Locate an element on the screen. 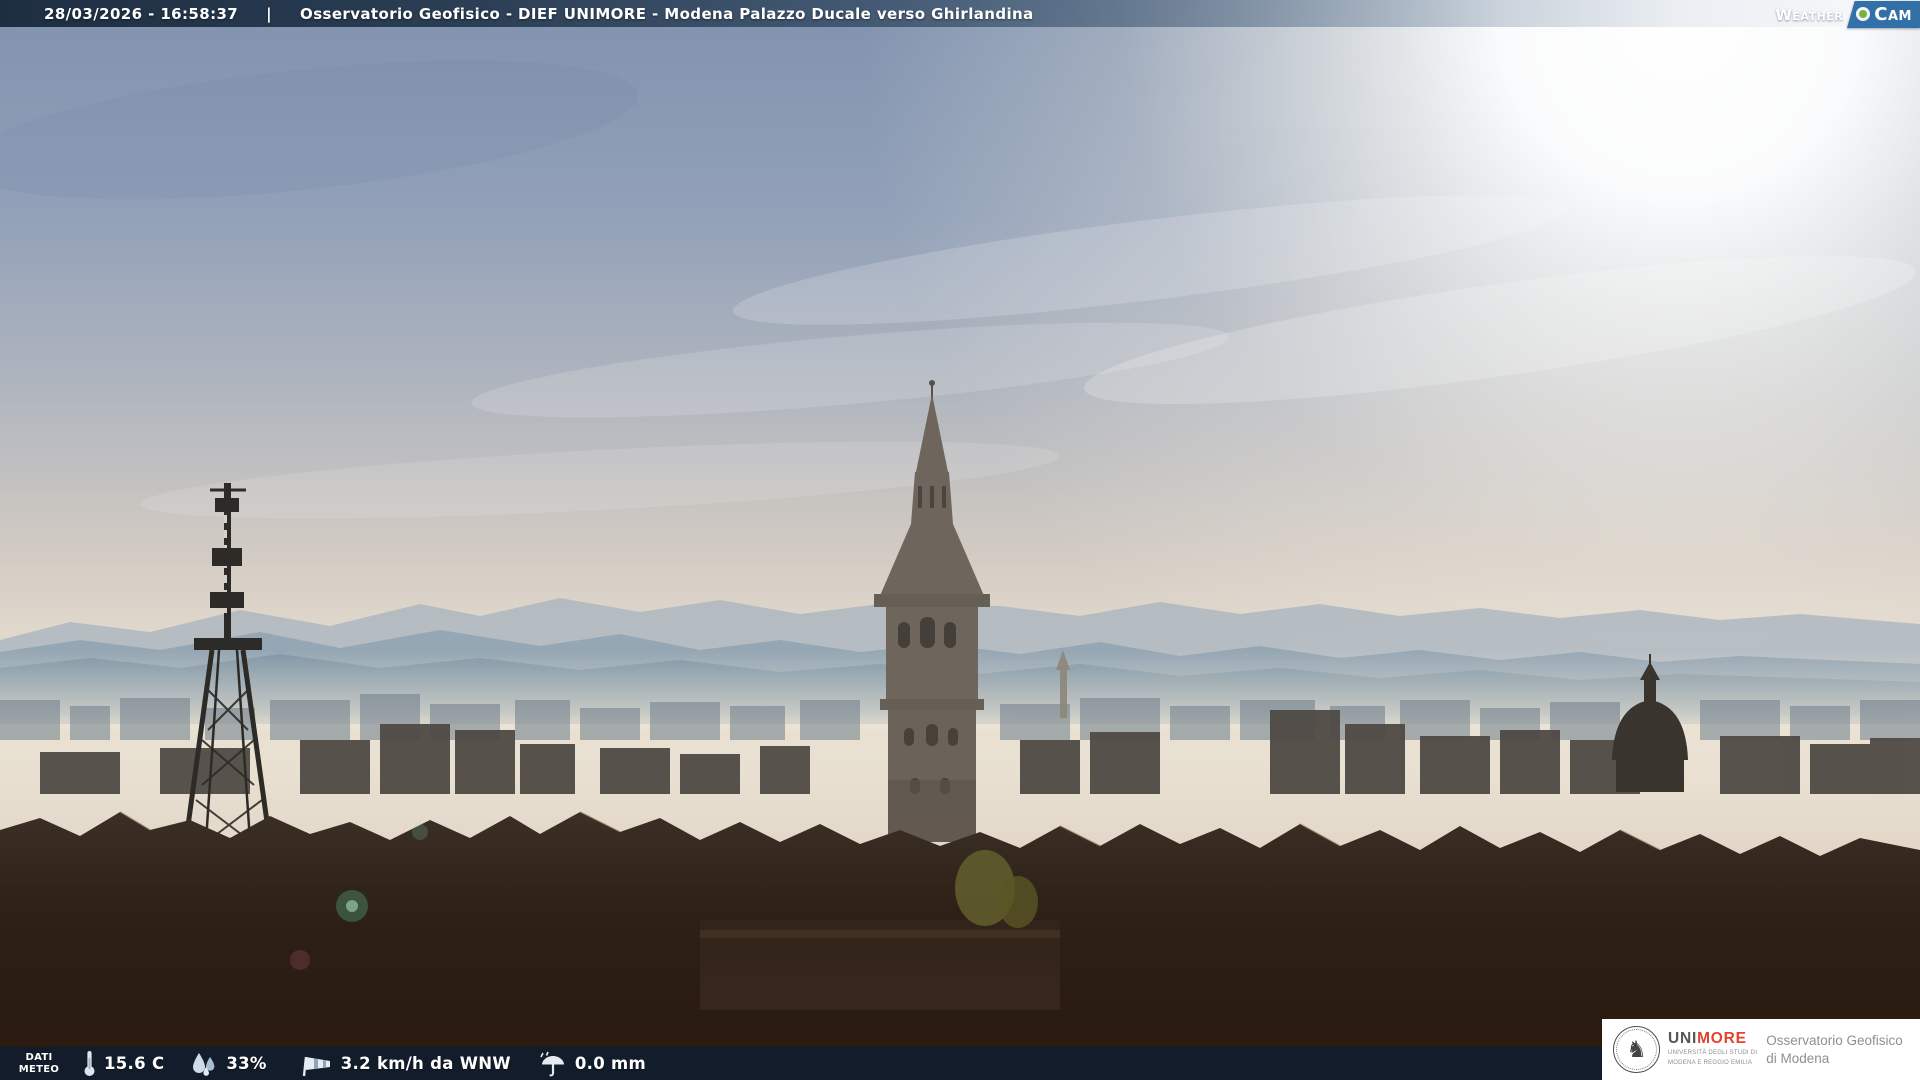 The height and width of the screenshot is (1080, 1920). unimore-subtitle-line2: MODENA E REGGIO EMILIA is located at coordinates (1710, 1063).